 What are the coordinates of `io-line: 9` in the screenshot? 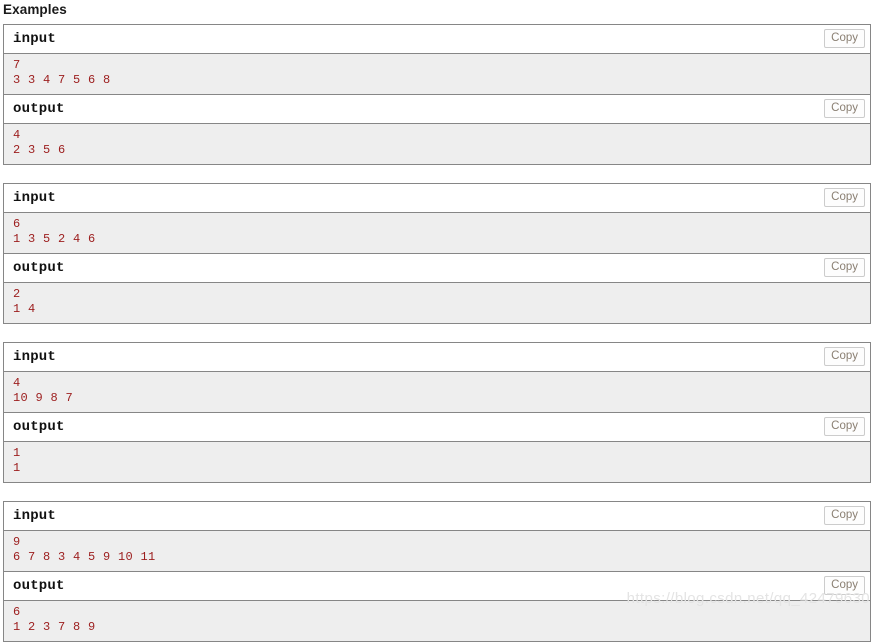 It's located at (17, 542).